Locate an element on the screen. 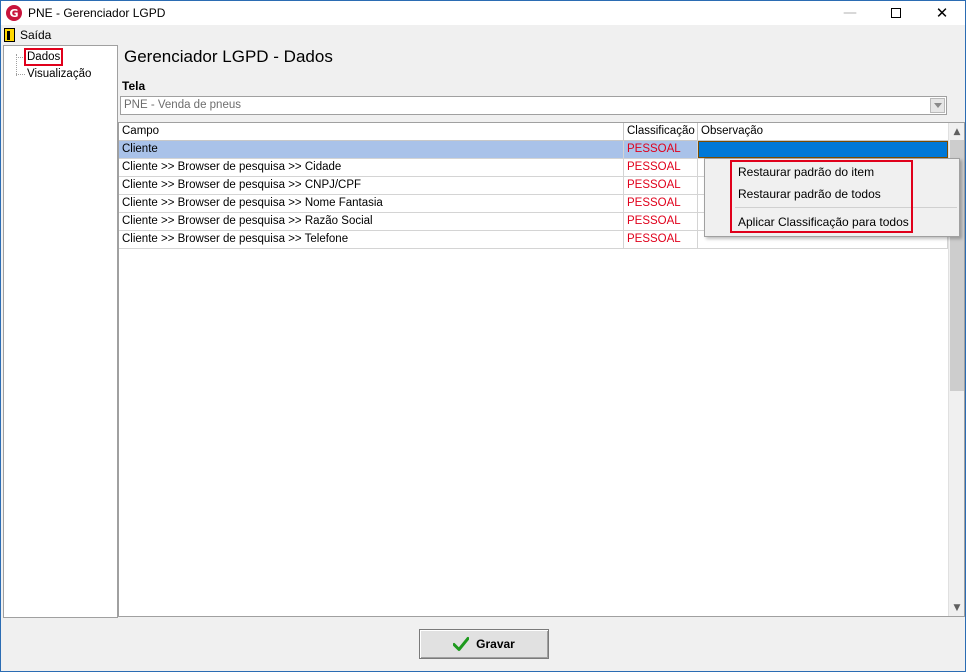  menu-exit-label: Saída is located at coordinates (36, 35).